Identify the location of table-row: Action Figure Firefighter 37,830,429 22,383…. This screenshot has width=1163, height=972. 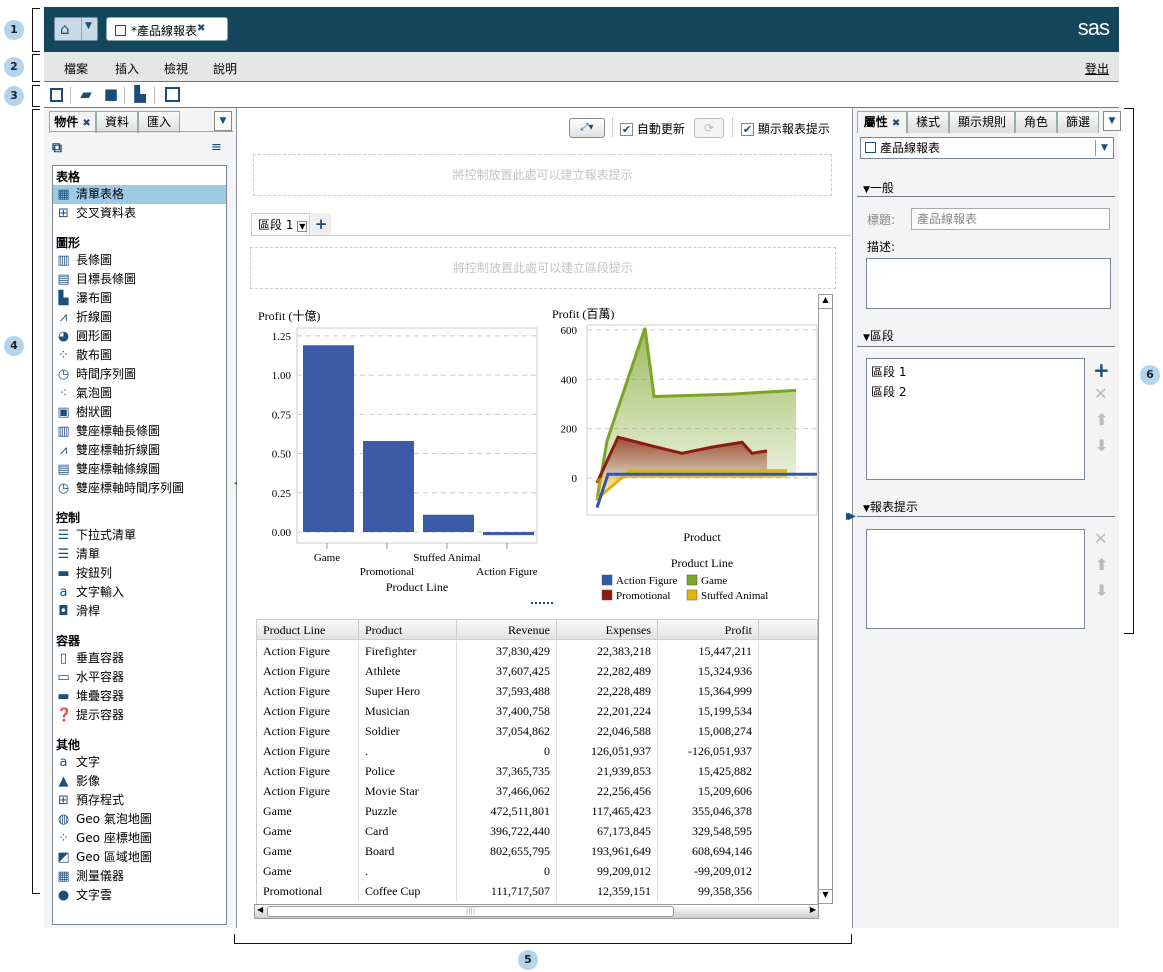
(537, 651).